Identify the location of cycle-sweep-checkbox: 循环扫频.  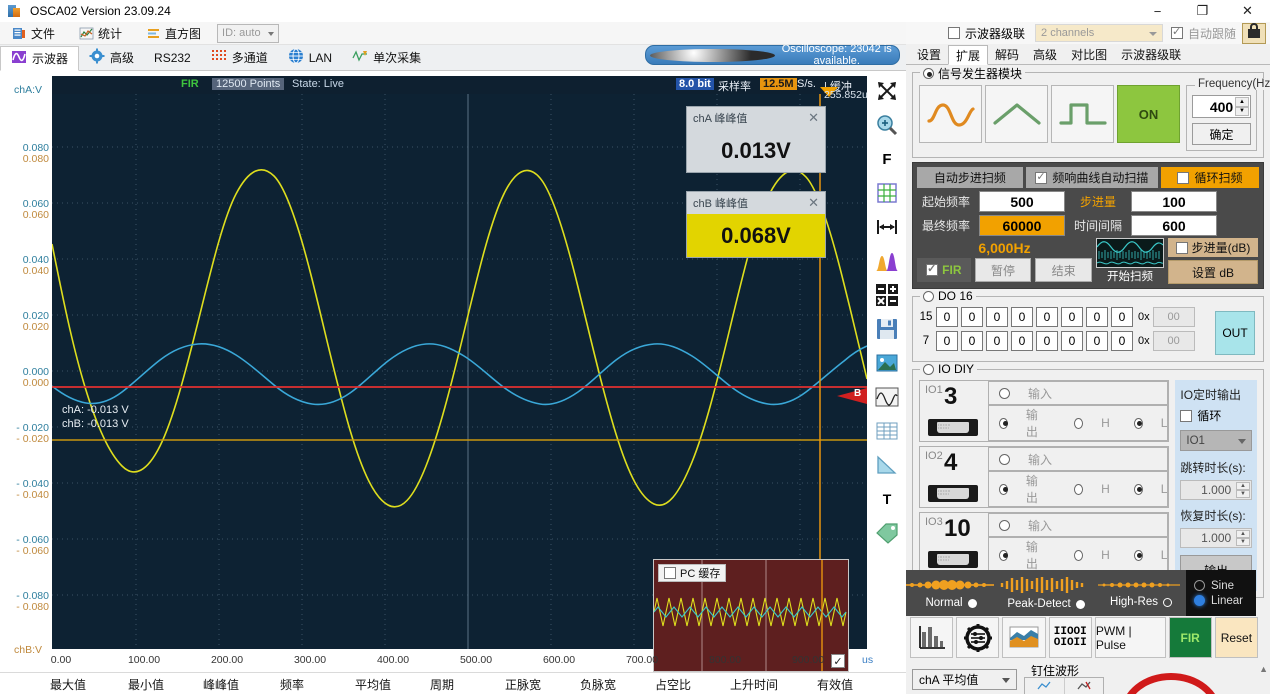
(1210, 177).